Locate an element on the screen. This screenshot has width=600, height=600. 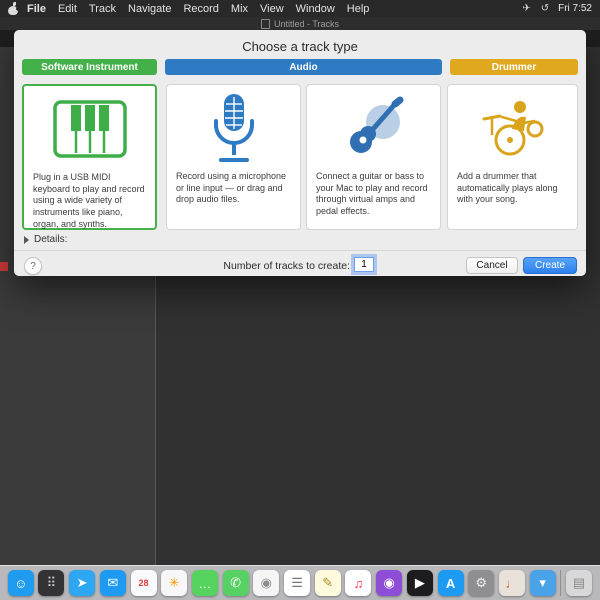
dock: ☺ ⠿ ➤ ✉ 28 ✳… ✆ ◉ ☰ ✎ ♫ ◉ ▶ A ⚙ ♩ ▾ ▤ is located at coordinates (300, 582).